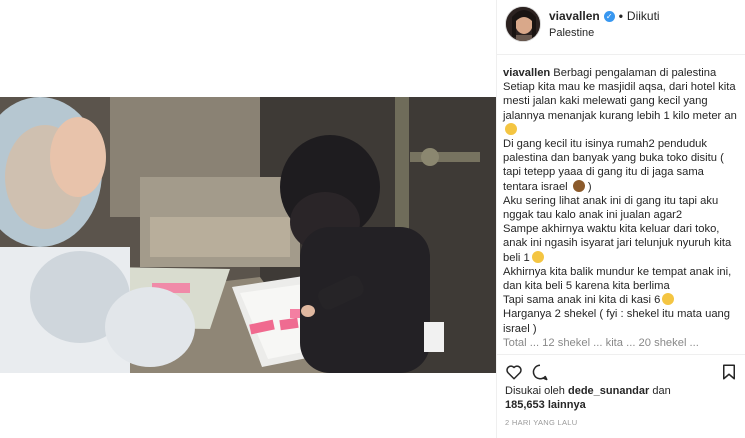  I want to click on post-location: Palestine, so click(571, 33).